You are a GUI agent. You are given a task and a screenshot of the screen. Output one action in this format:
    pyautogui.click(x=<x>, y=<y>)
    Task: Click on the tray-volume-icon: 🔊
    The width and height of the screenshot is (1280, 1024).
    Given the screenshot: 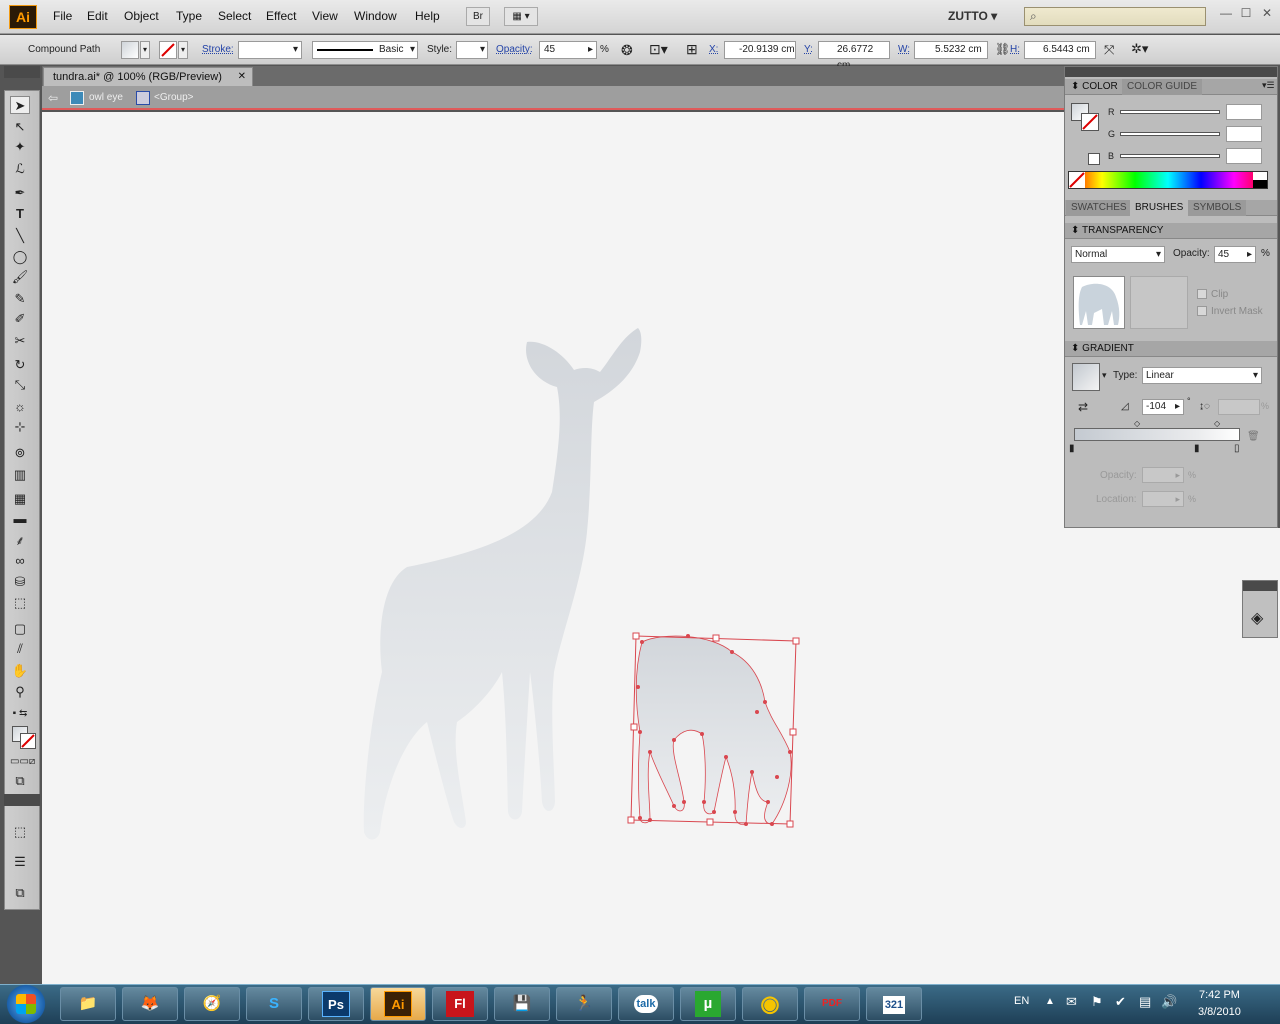 What is the action you would take?
    pyautogui.click(x=1169, y=1002)
    